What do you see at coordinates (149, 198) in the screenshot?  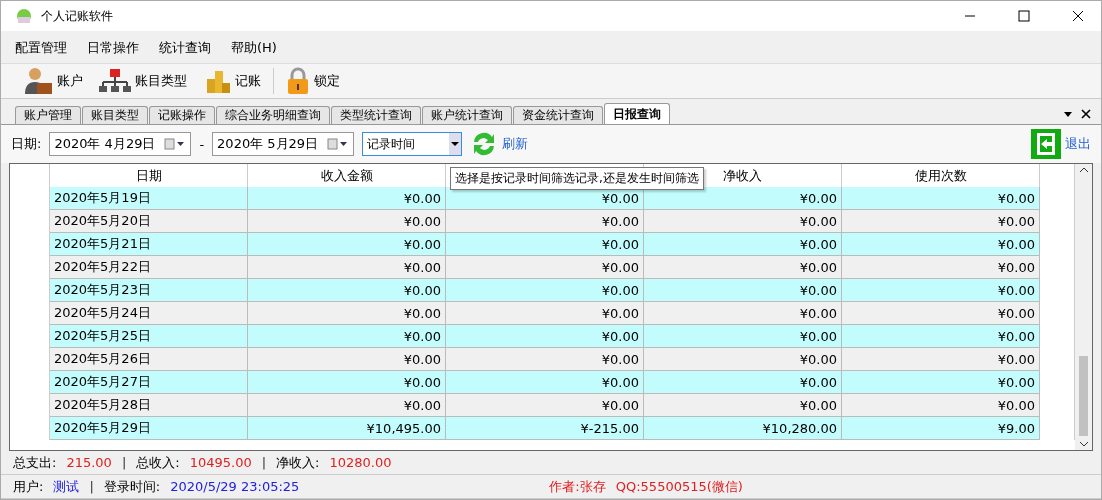 I see `table-cell: 2020年5月19日` at bounding box center [149, 198].